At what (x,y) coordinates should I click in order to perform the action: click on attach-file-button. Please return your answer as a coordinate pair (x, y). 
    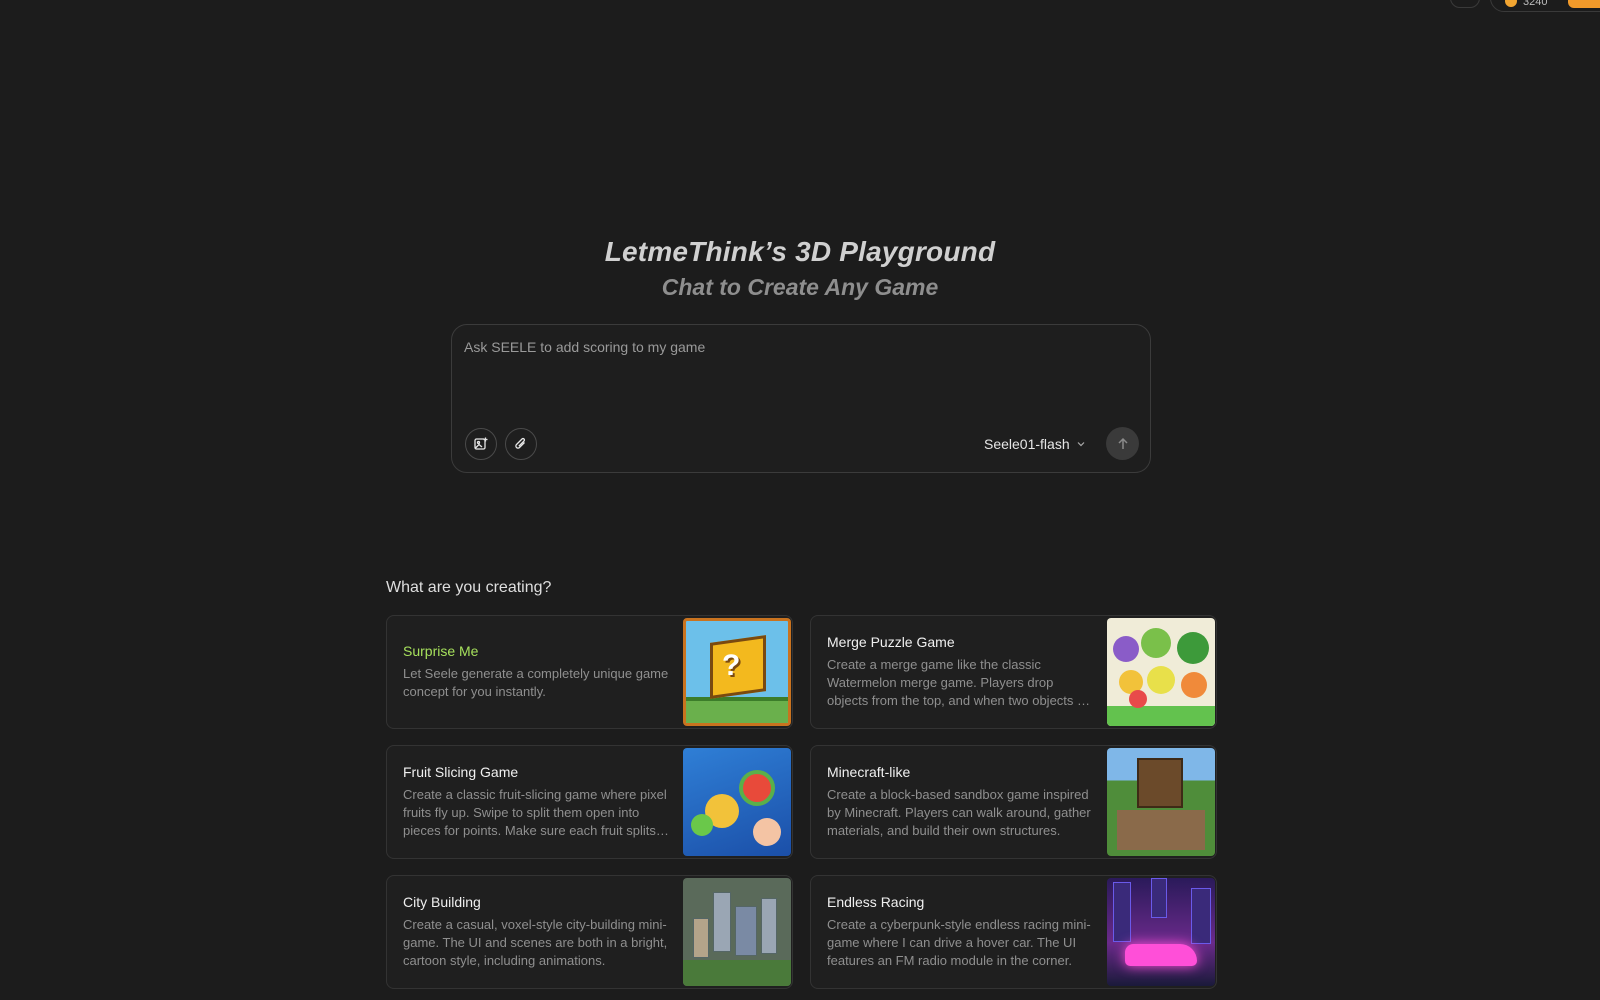
    Looking at the image, I should click on (521, 444).